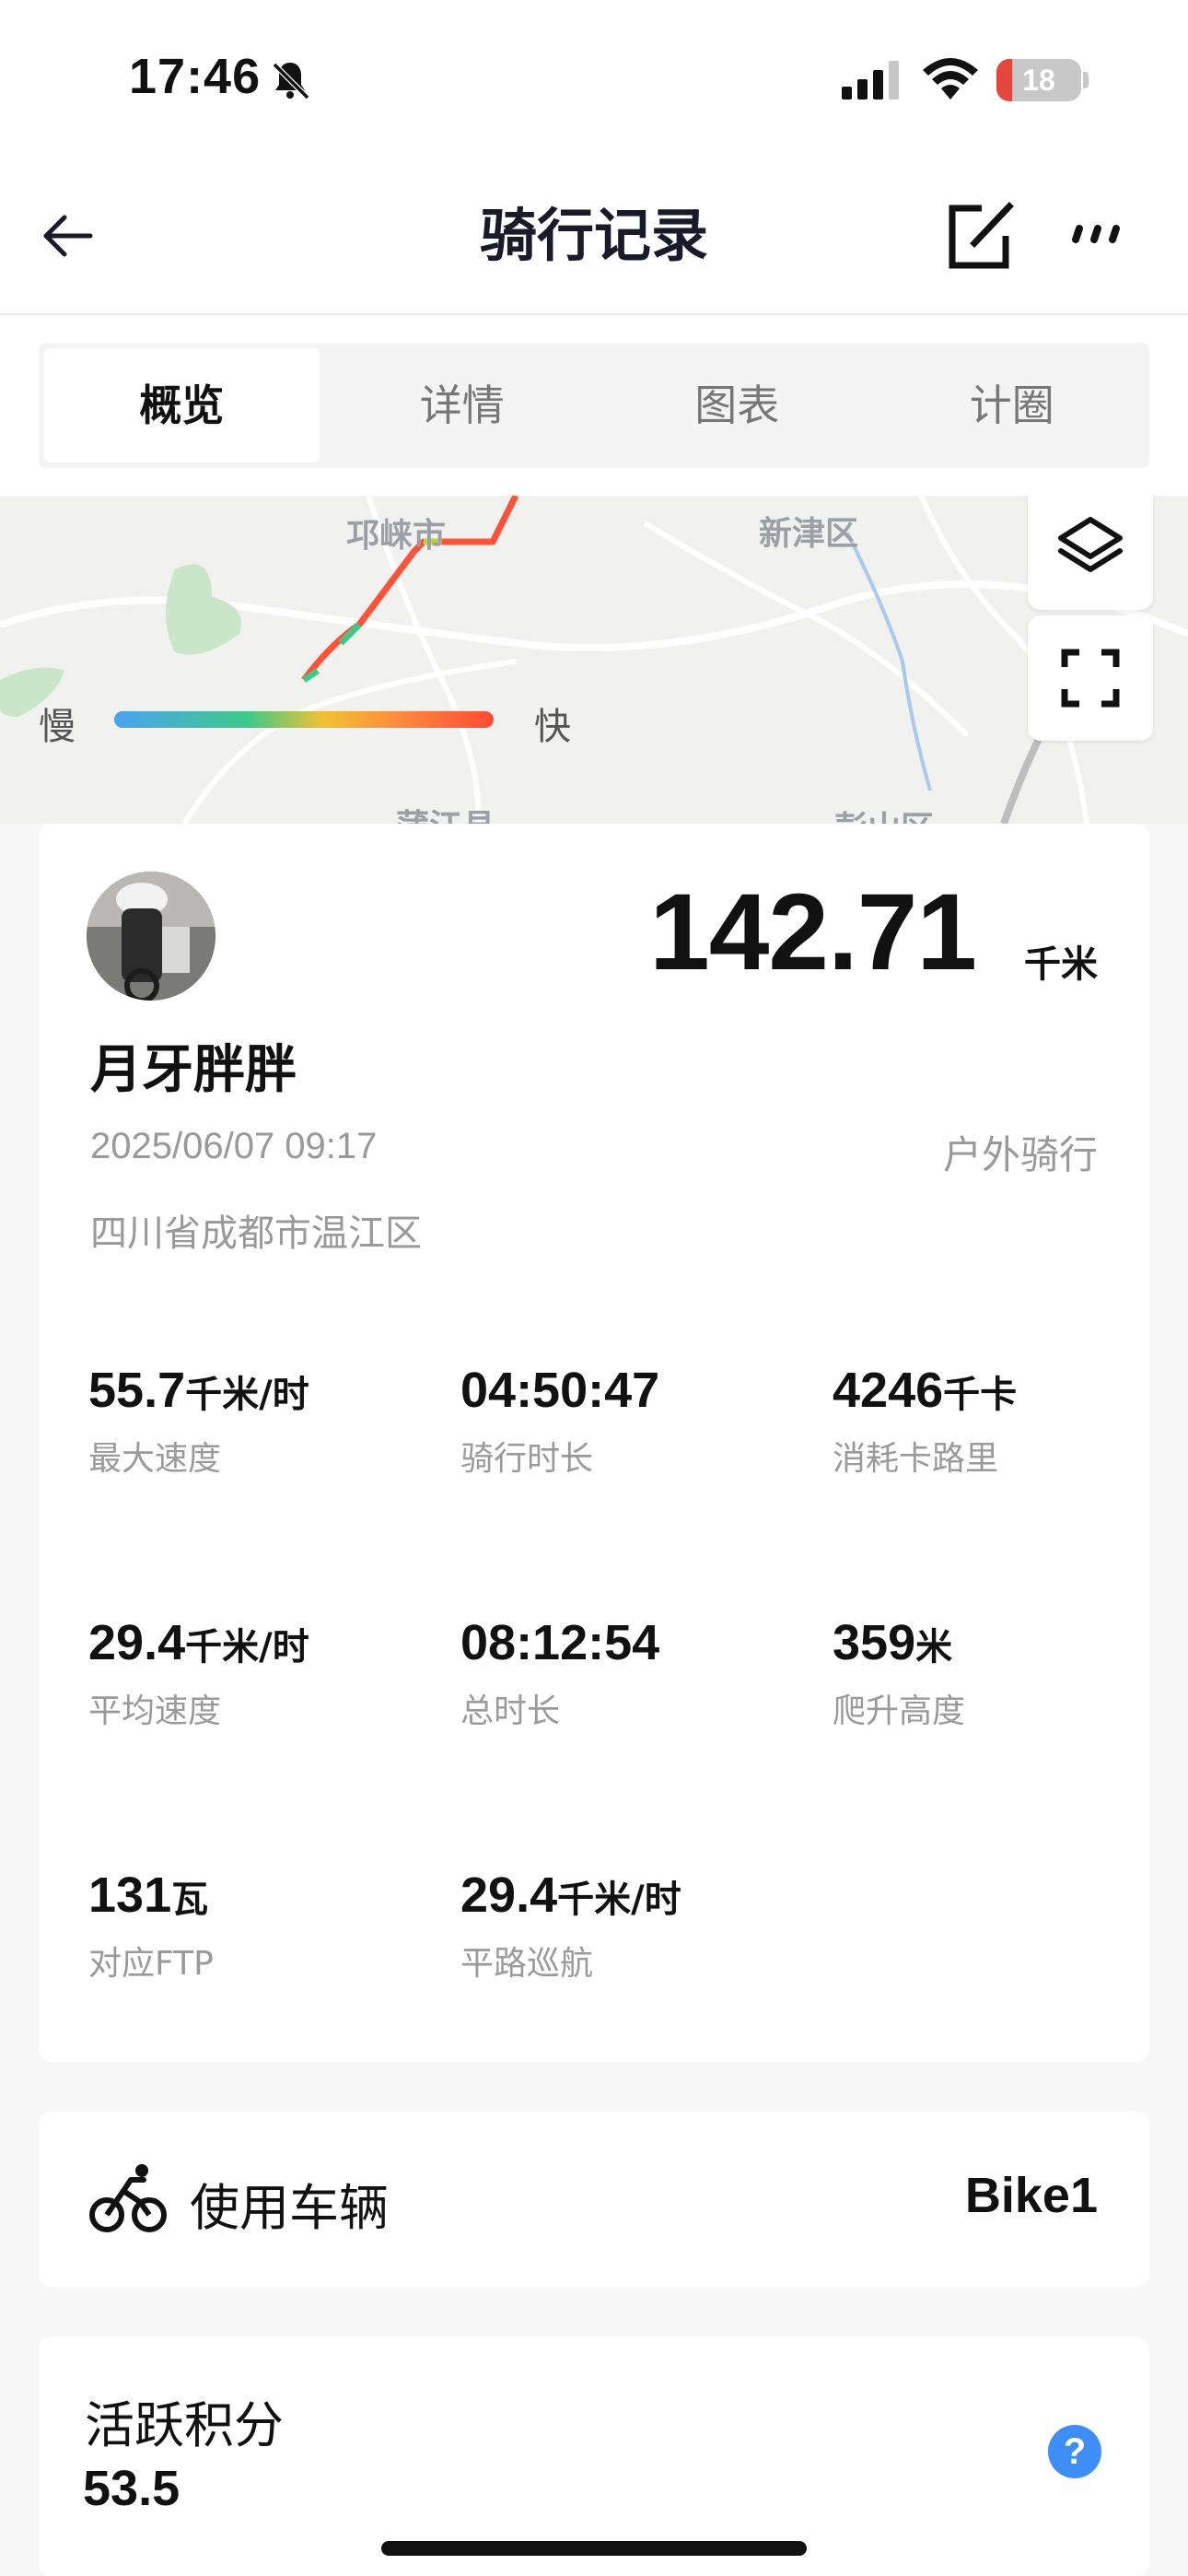  Describe the element at coordinates (155, 1711) in the screenshot. I see `stat-label: 平均速度` at that location.